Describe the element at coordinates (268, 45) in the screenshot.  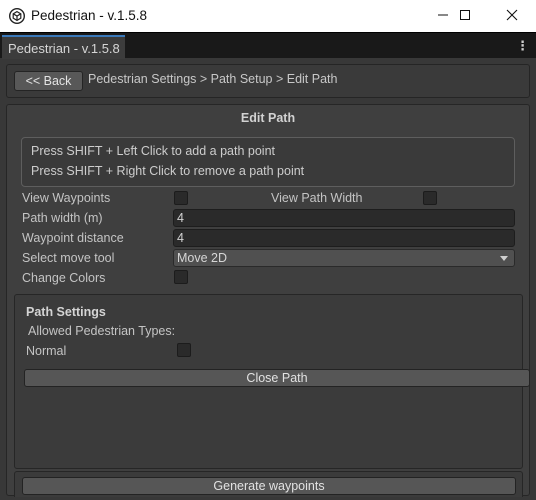
I see `editor-tabbar: Pedestrian - v.1.5.8 ⋮` at that location.